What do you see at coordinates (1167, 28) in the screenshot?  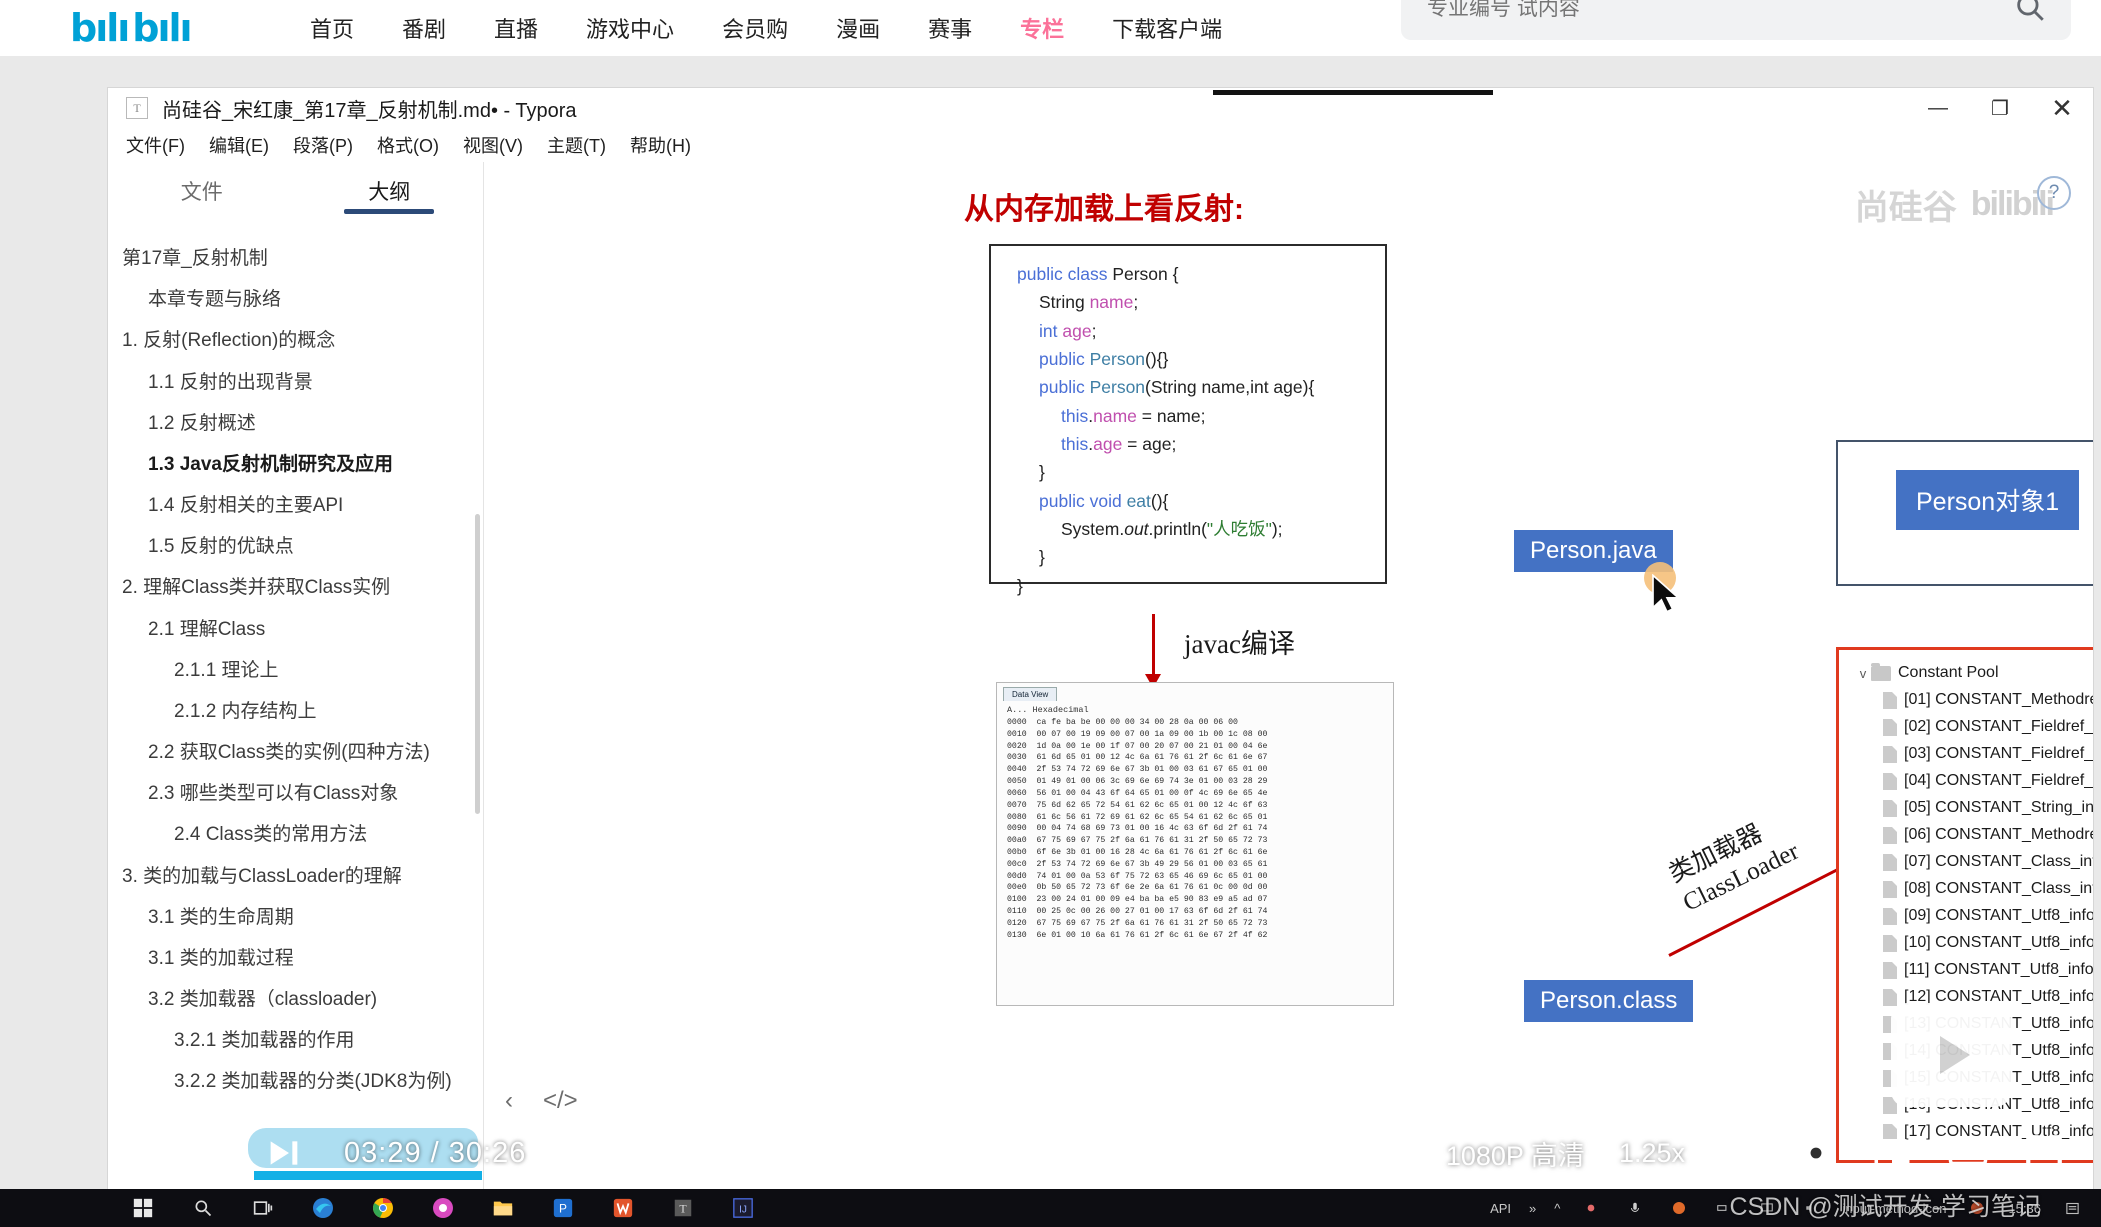 I see `nav-item-8: 下载客户端` at bounding box center [1167, 28].